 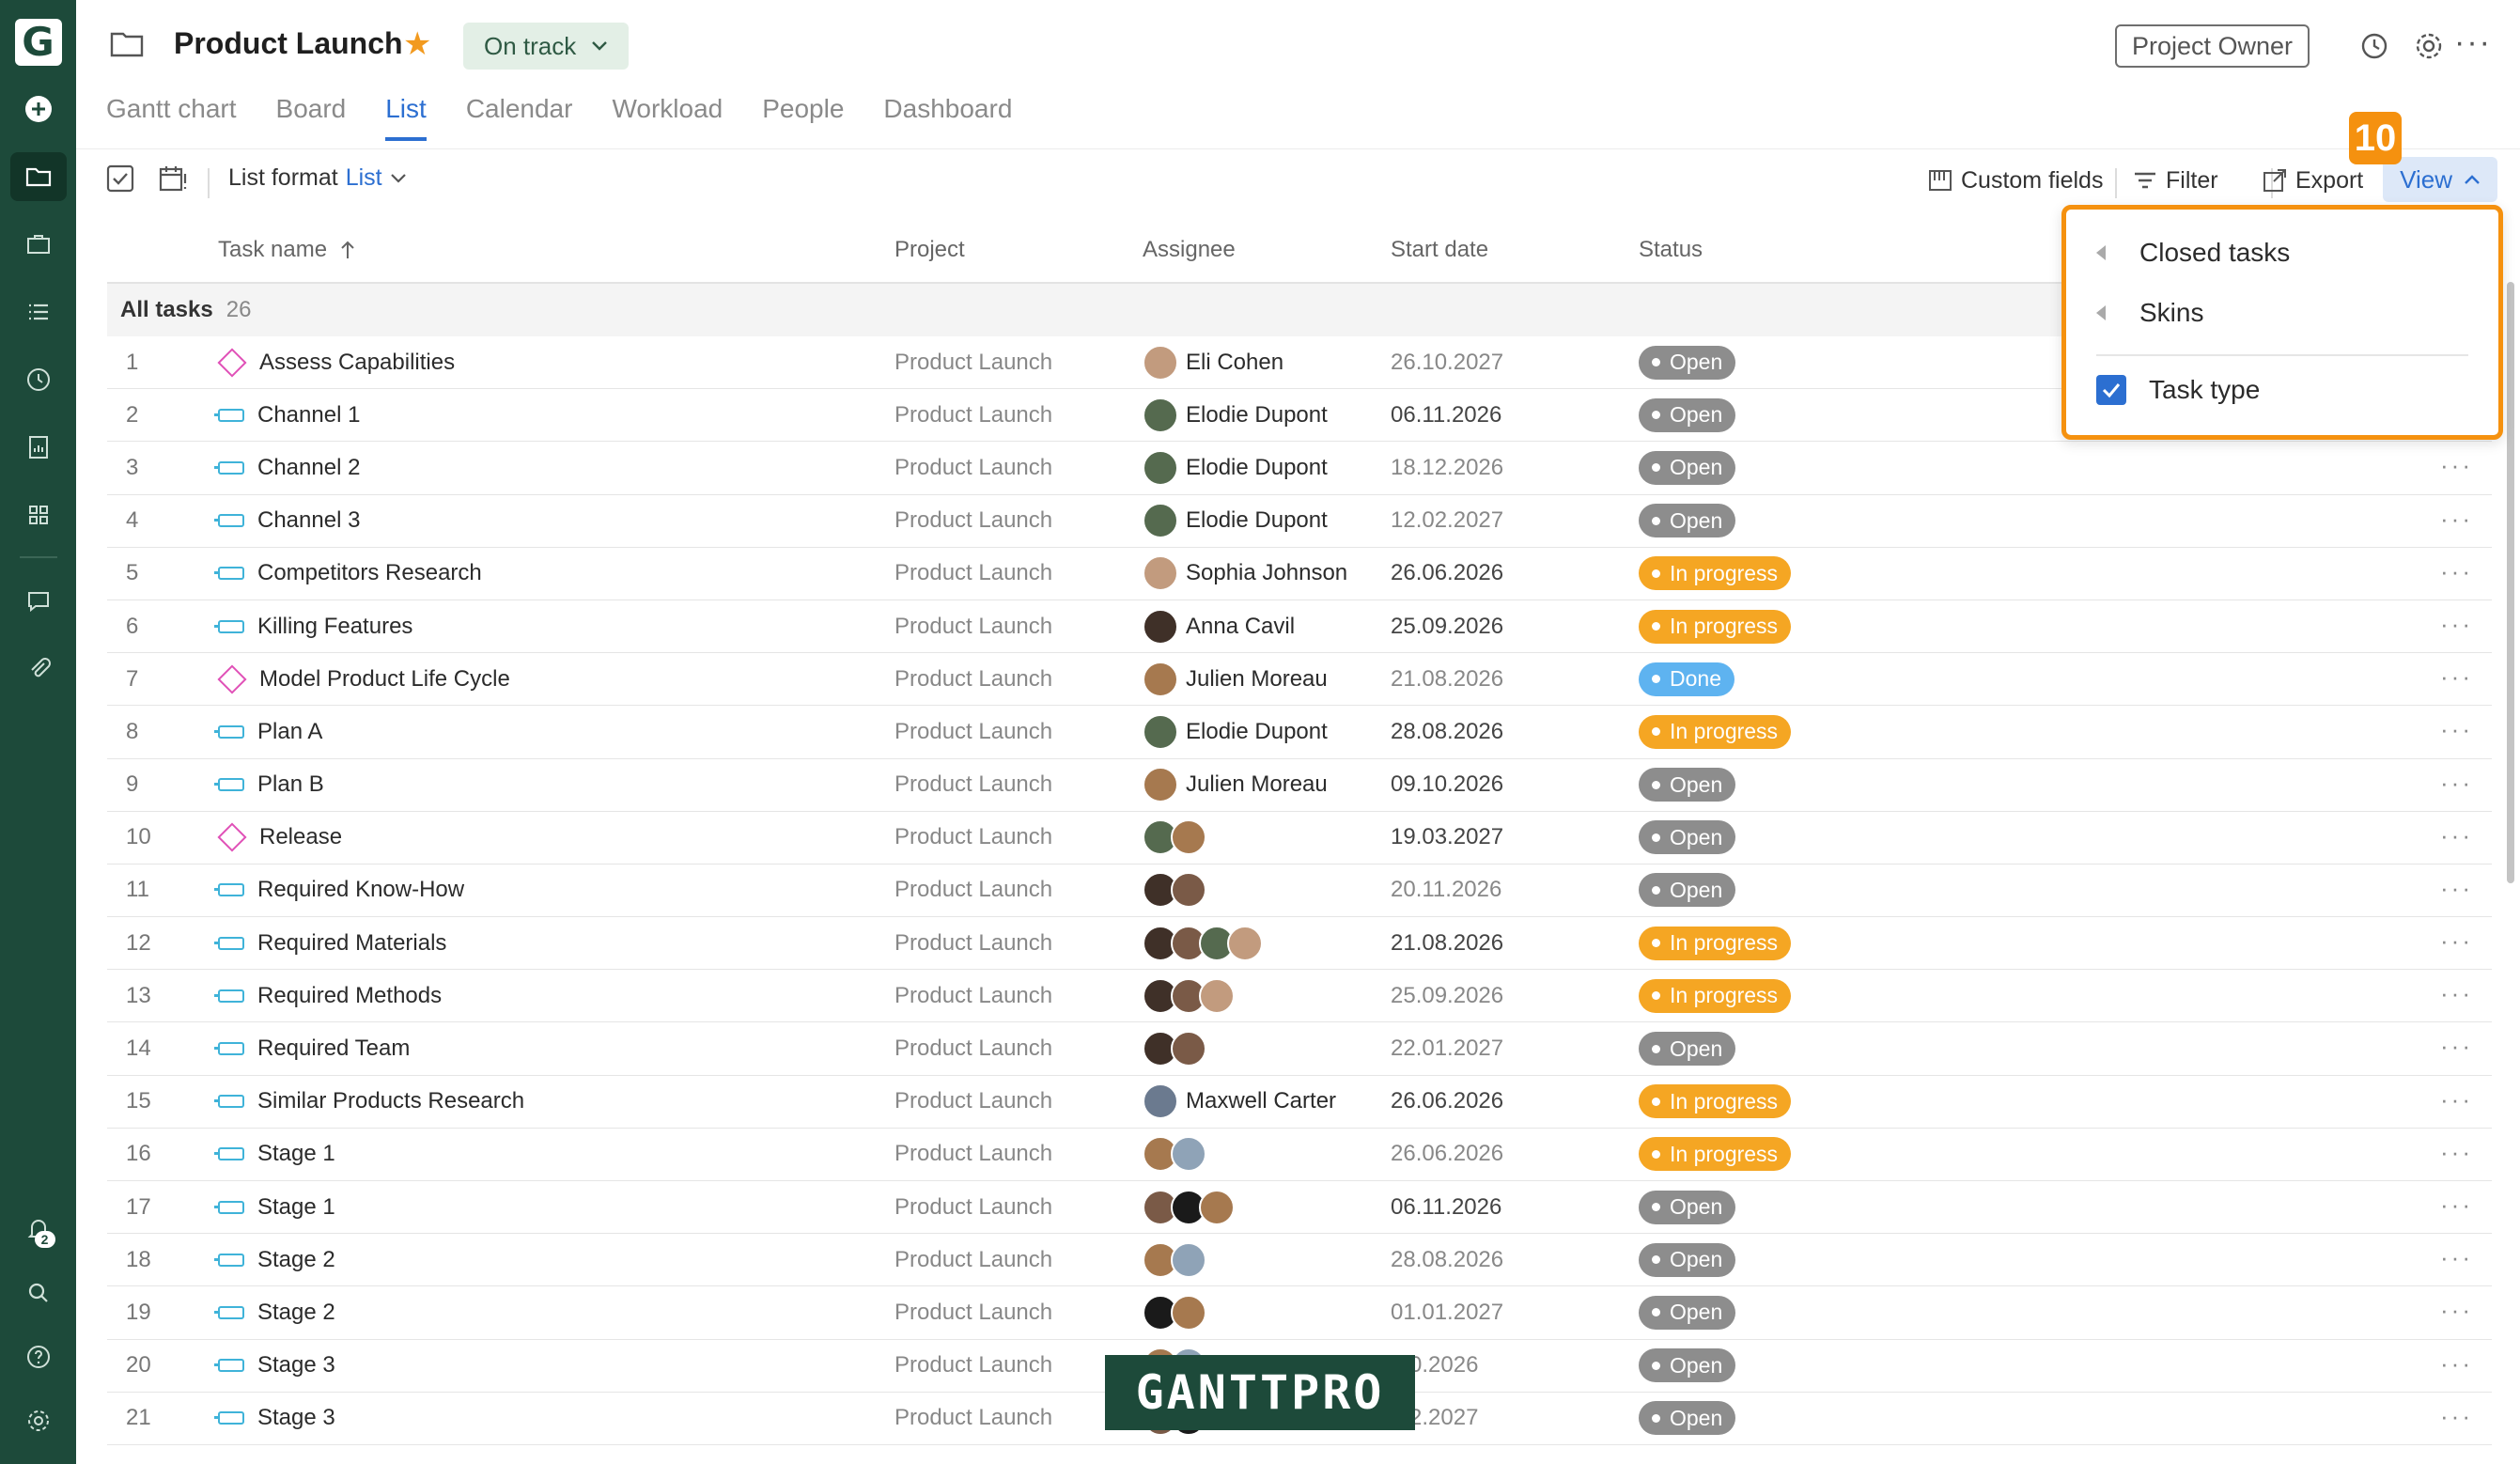 I want to click on tab-gantt-chart: Gantt chart, so click(x=171, y=117).